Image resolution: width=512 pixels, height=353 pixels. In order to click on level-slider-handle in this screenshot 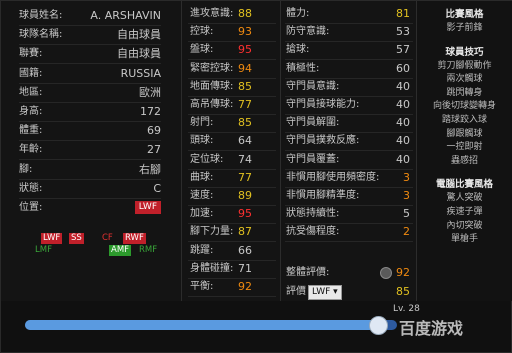, I will do `click(378, 325)`.